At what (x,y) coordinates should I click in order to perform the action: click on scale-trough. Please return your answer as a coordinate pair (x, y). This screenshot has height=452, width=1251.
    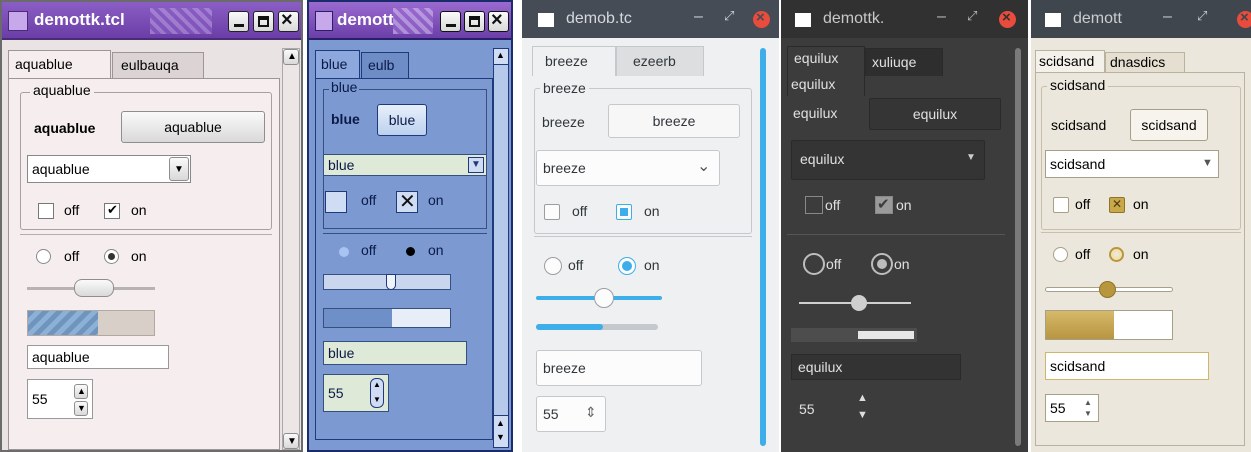
    Looking at the image, I should click on (387, 282).